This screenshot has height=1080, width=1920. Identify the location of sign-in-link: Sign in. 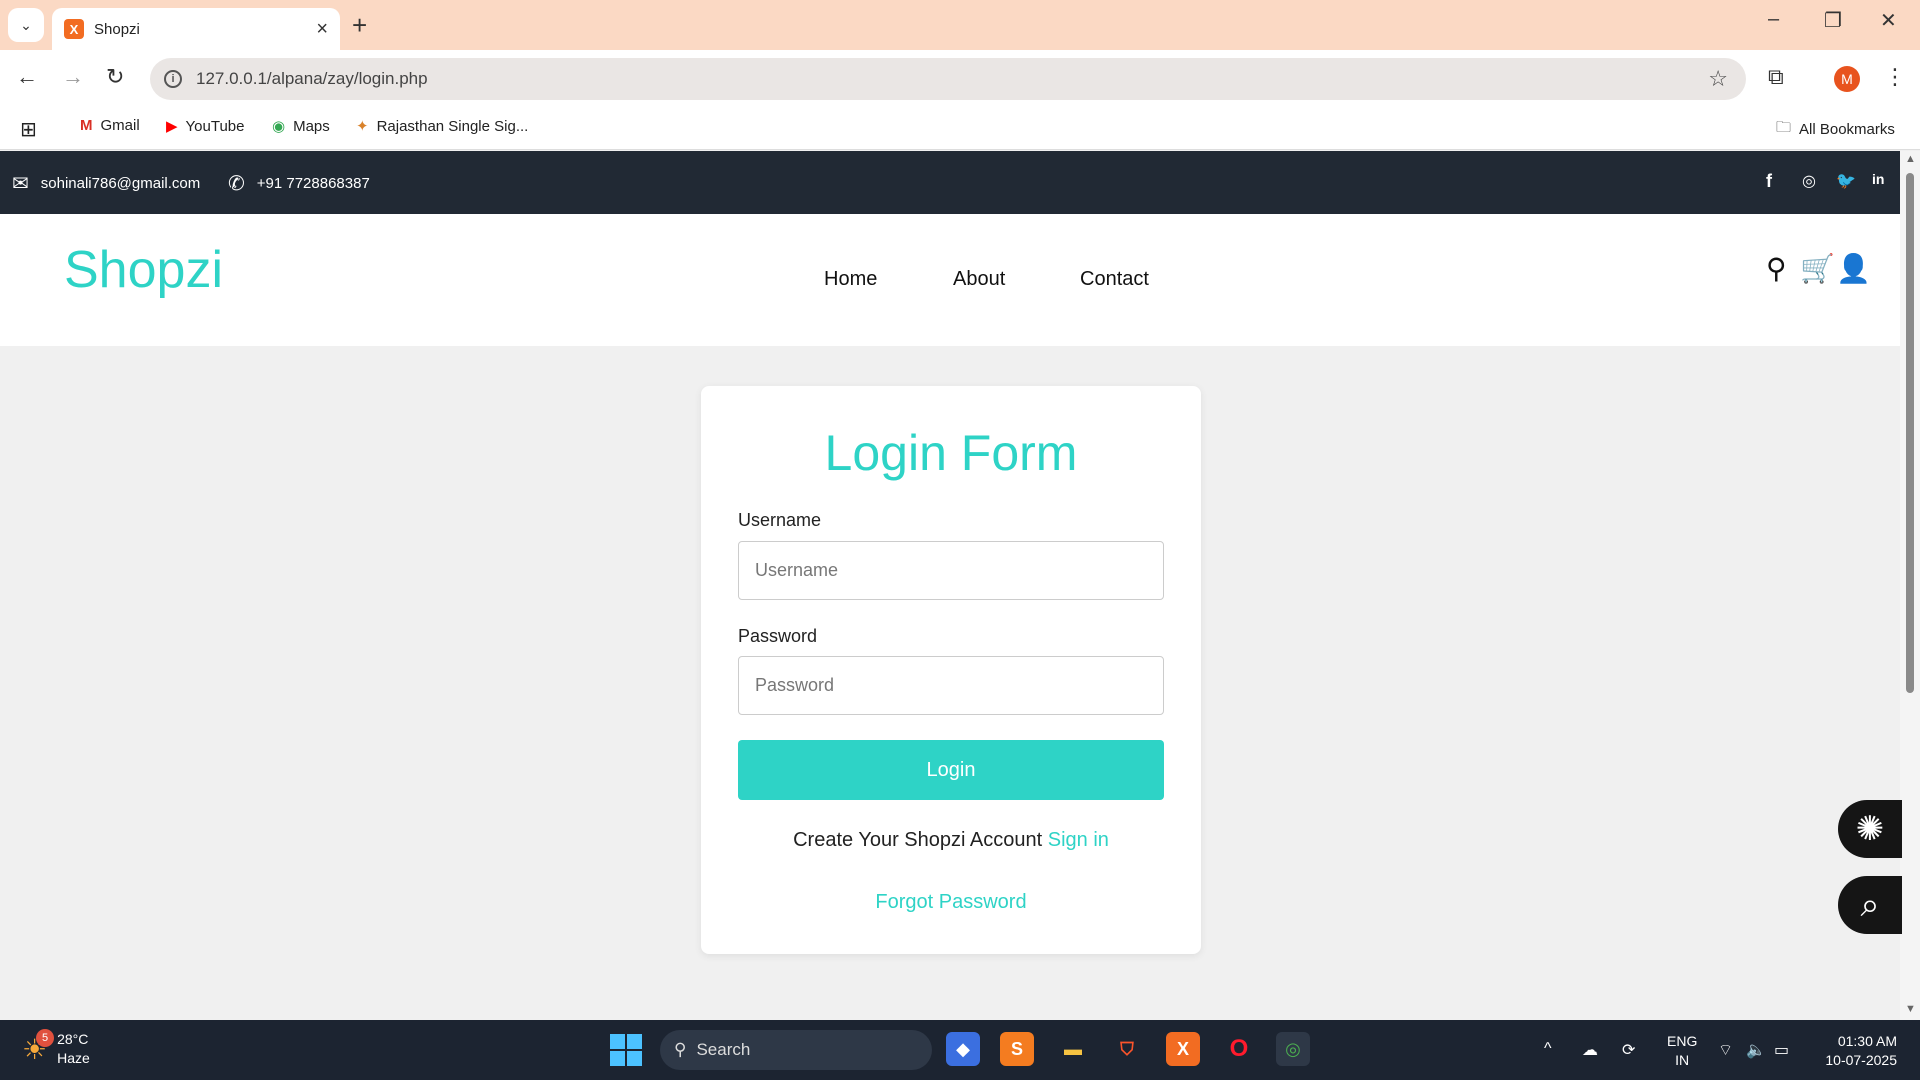
(1078, 840).